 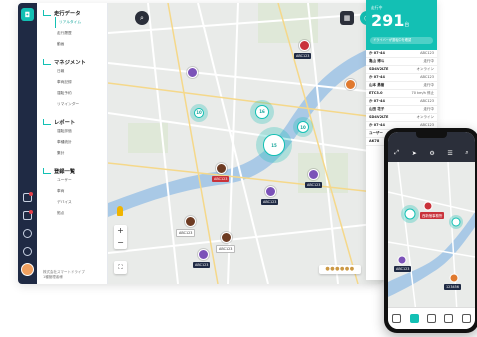 What do you see at coordinates (401, 94) in the screenshot?
I see `list-item: ETC3.0 70 km/h 停止` at bounding box center [401, 94].